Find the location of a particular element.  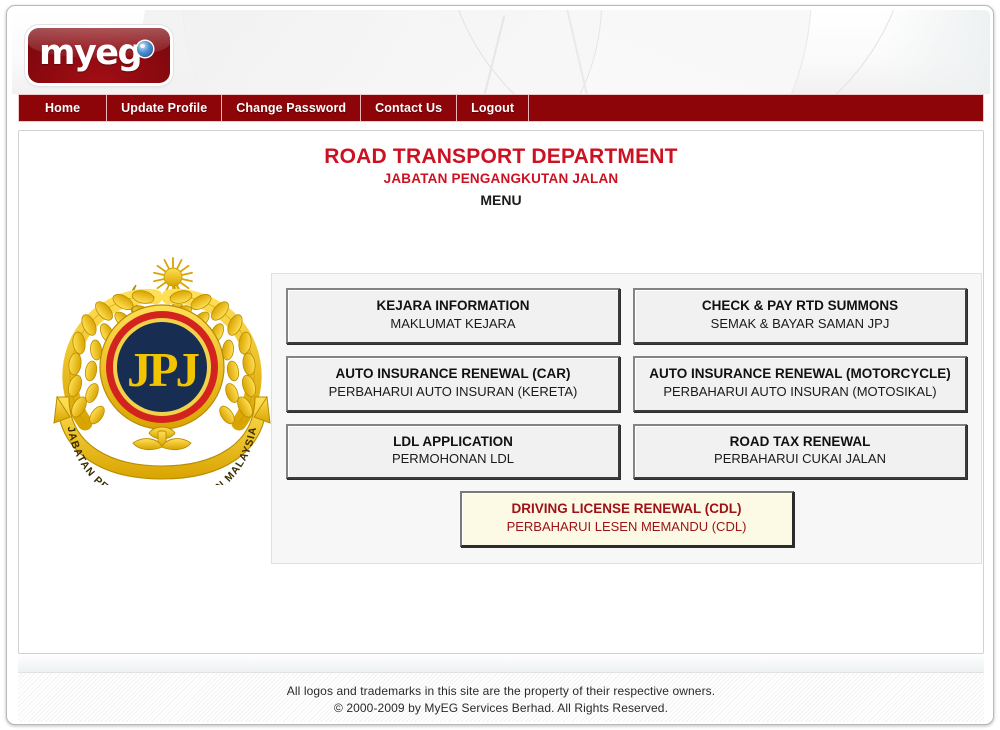

auto-insurance-car-label-ms: PERBAHARUI AUTO INSURAN (KERETA) is located at coordinates (453, 391).